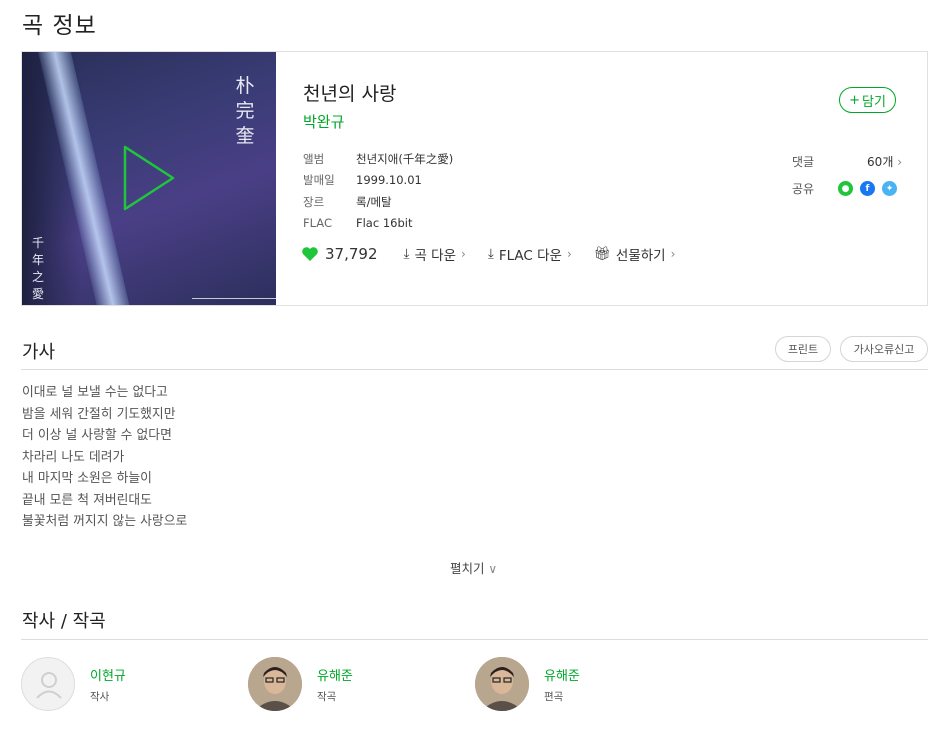 The height and width of the screenshot is (732, 942). What do you see at coordinates (323, 121) in the screenshot?
I see `artist-link: 박완규` at bounding box center [323, 121].